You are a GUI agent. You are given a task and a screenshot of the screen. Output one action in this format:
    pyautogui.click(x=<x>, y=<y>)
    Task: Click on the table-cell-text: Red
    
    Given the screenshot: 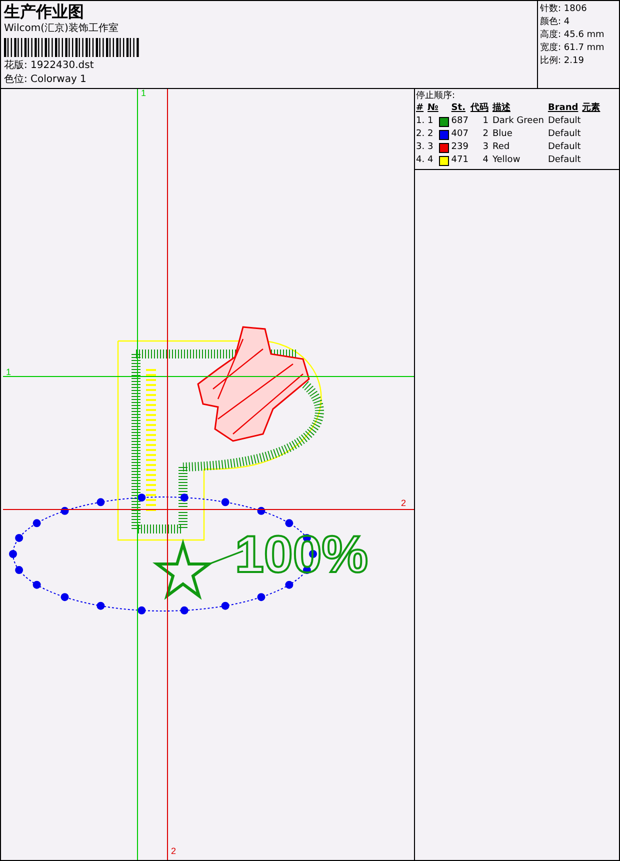 What is the action you would take?
    pyautogui.click(x=501, y=147)
    